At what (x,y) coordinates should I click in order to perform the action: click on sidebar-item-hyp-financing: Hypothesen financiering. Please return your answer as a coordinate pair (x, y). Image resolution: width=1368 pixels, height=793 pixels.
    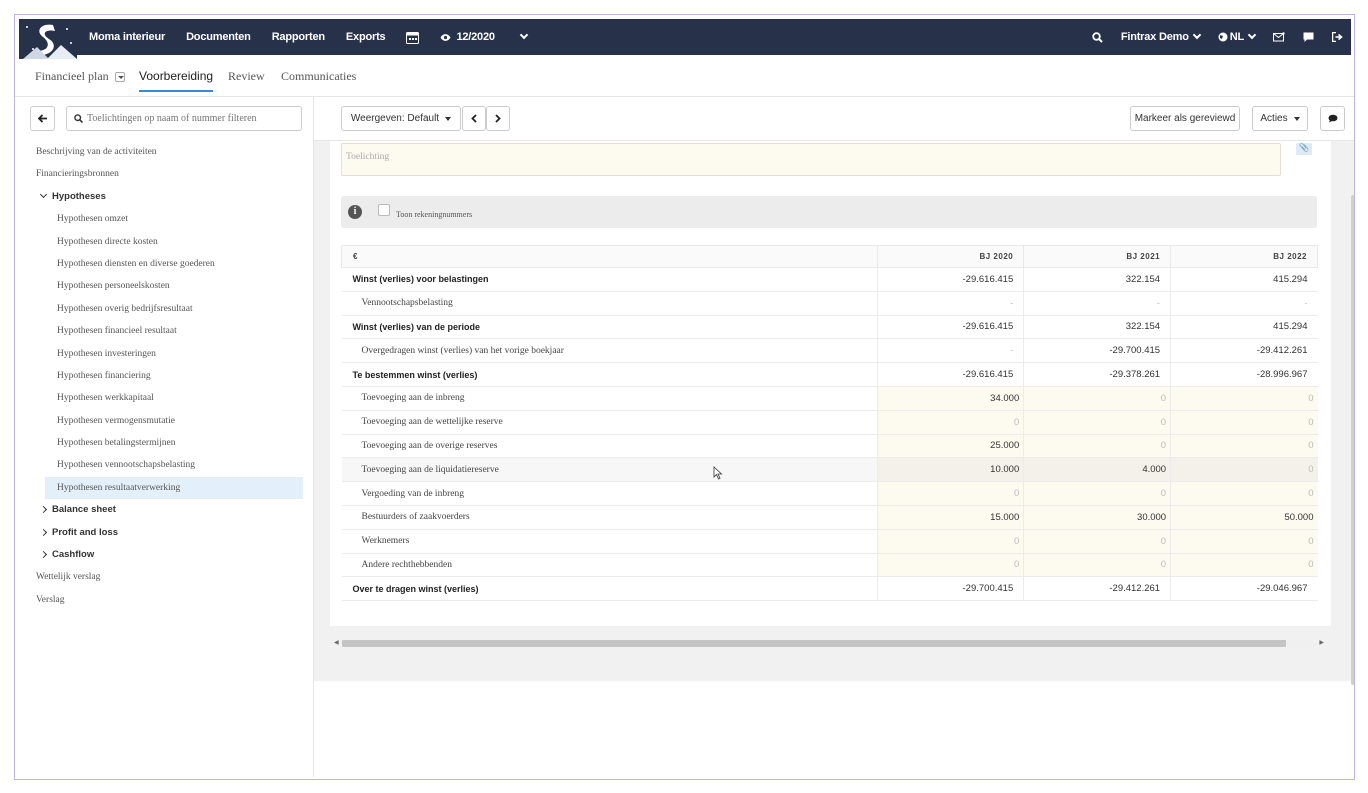
    Looking at the image, I should click on (166, 376).